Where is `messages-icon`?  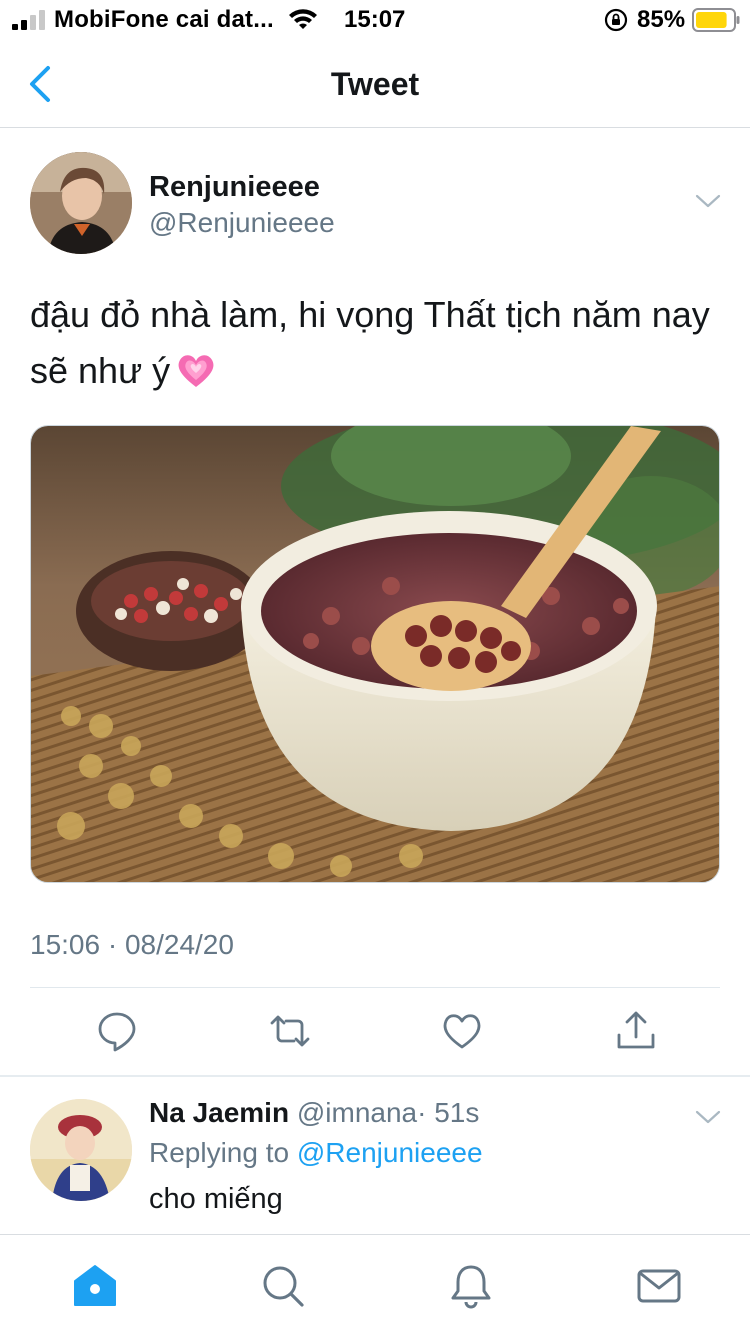
messages-icon is located at coordinates (659, 1286).